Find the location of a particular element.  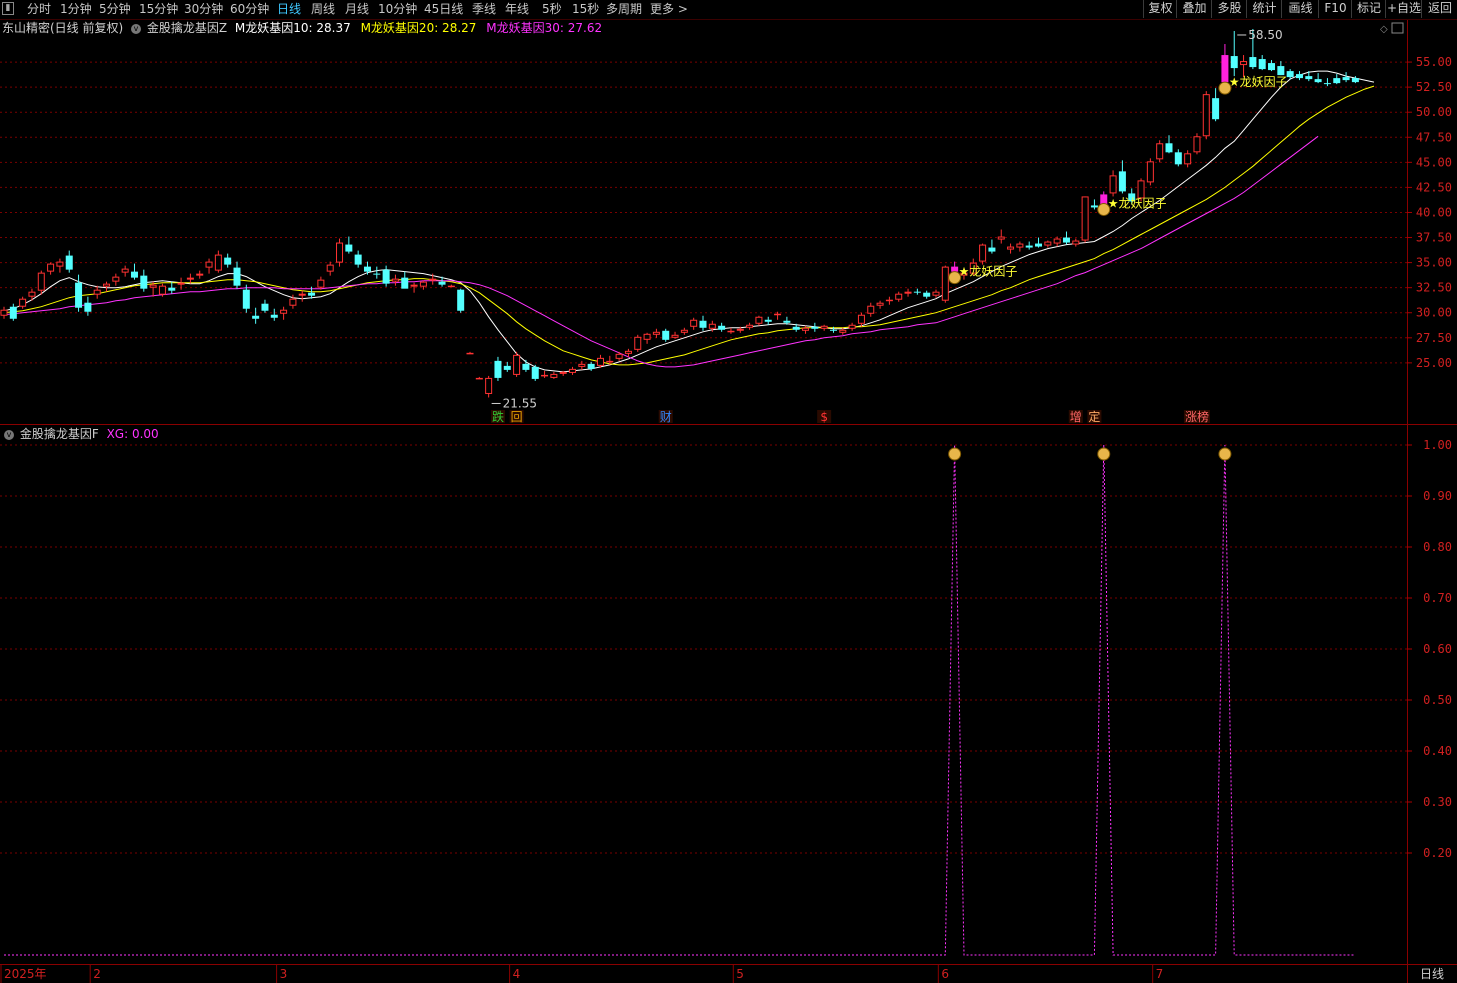

price-tick-label-6: 40.00 is located at coordinates (1434, 212).